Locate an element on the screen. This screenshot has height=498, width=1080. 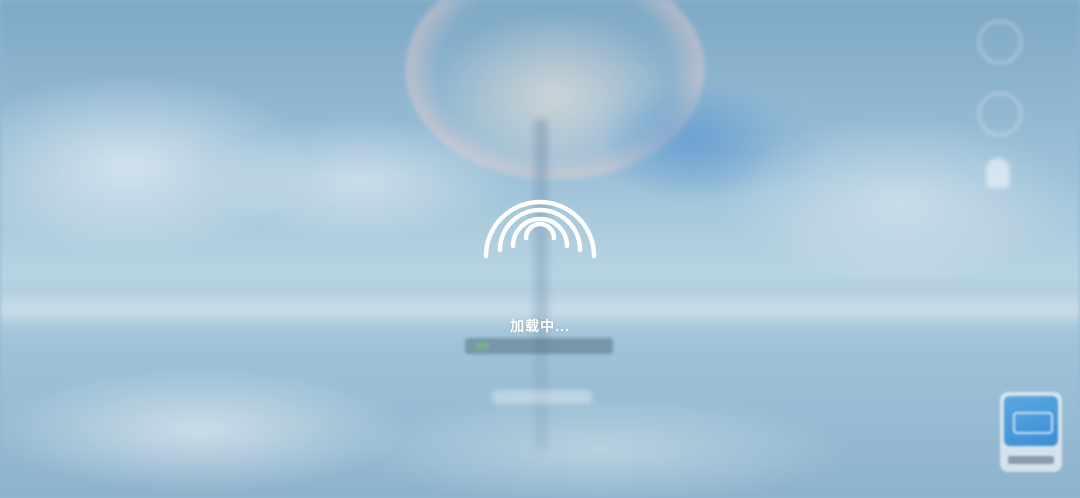
blurred-progress-bar is located at coordinates (539, 346).